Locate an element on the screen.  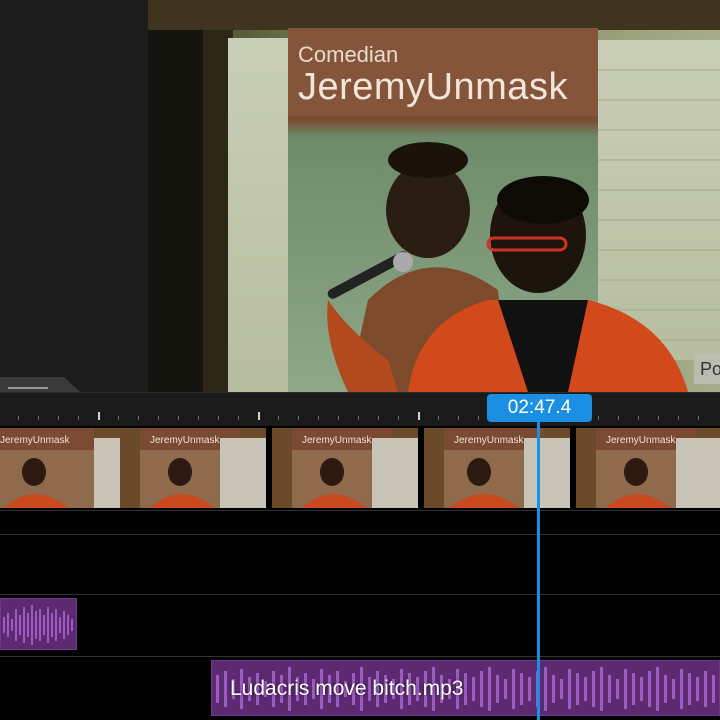
banner-title: JeremyUnmask is located at coordinates (433, 87).